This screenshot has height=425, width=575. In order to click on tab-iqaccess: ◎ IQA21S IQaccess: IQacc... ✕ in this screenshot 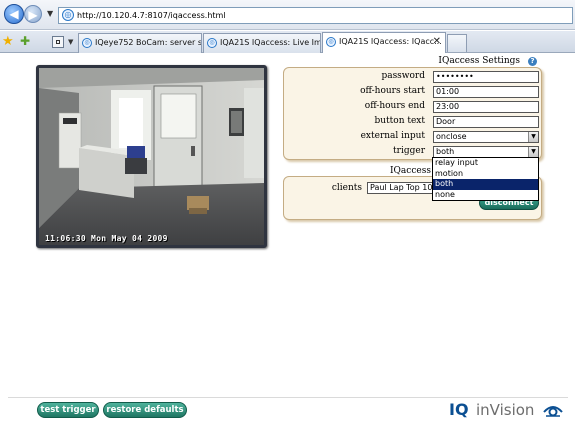, I will do `click(384, 42)`.